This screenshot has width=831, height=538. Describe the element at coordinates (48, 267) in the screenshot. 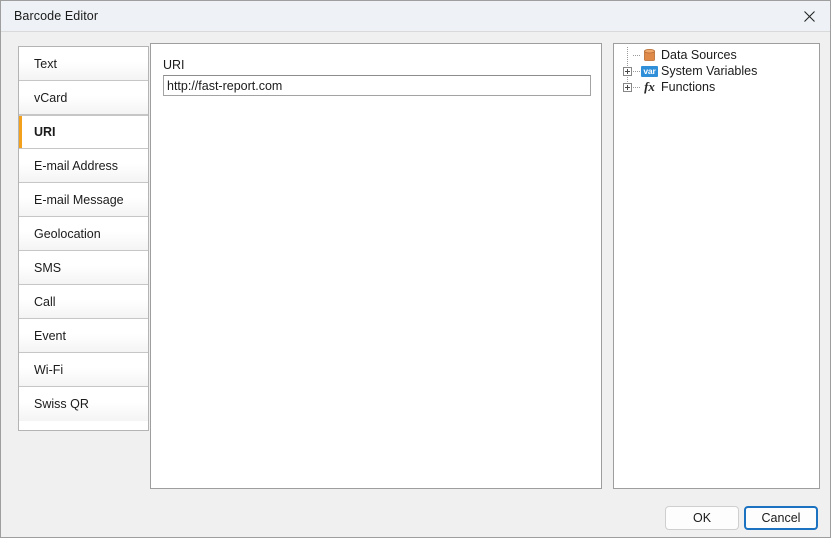

I see `tab-label: SMS` at that location.